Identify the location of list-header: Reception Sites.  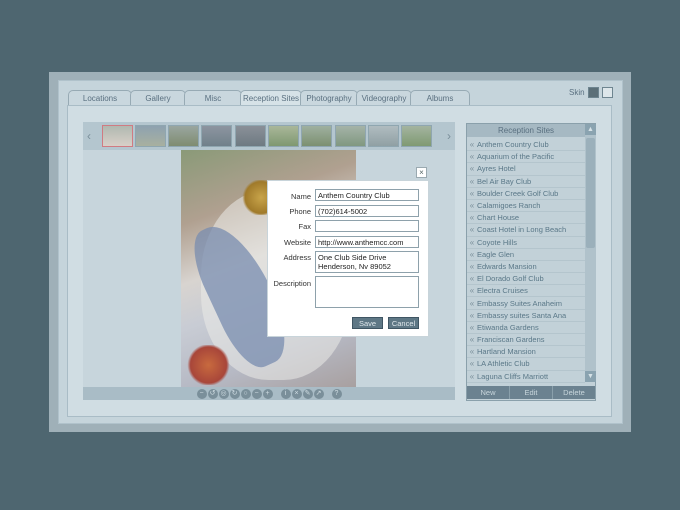
(526, 130).